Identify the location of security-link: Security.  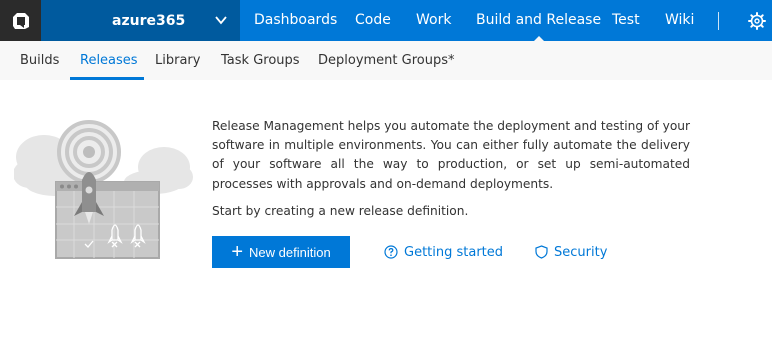
(571, 252).